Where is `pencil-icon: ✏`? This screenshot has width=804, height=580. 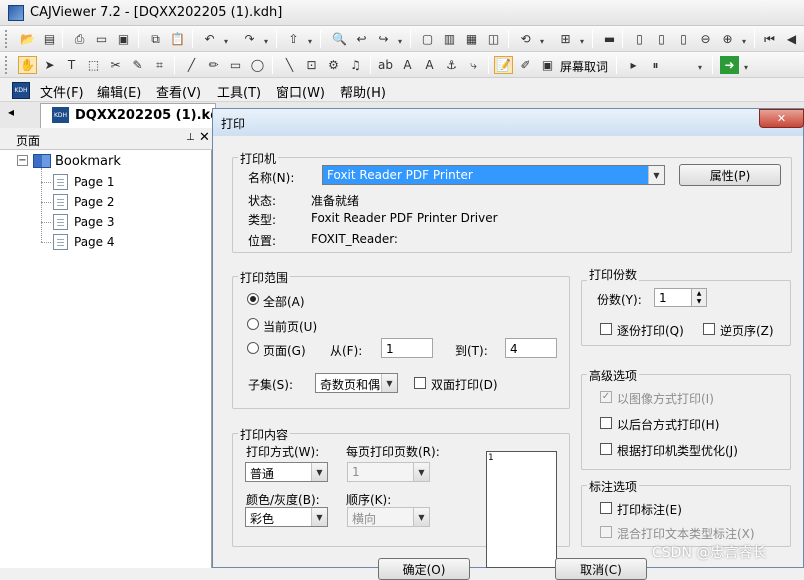
pencil-icon: ✏ is located at coordinates (213, 65).